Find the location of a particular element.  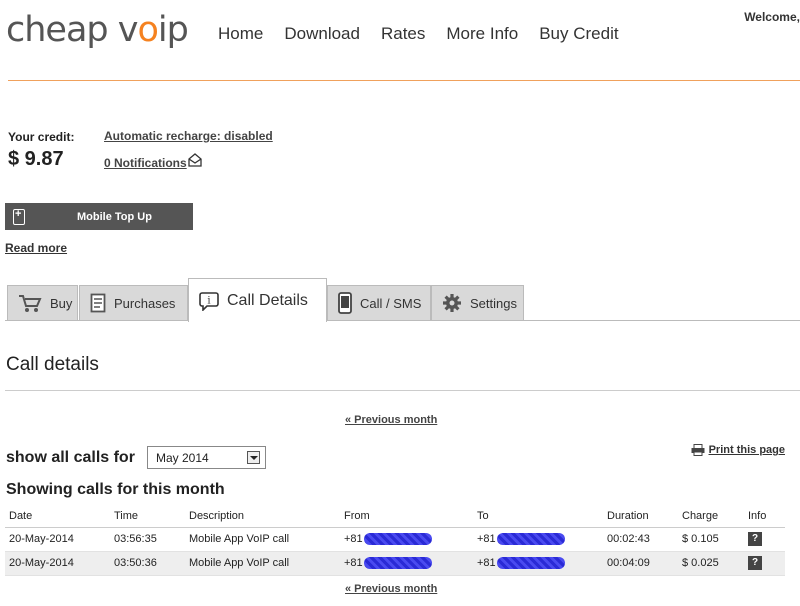

tab-call-details: i Call Details is located at coordinates (257, 300).